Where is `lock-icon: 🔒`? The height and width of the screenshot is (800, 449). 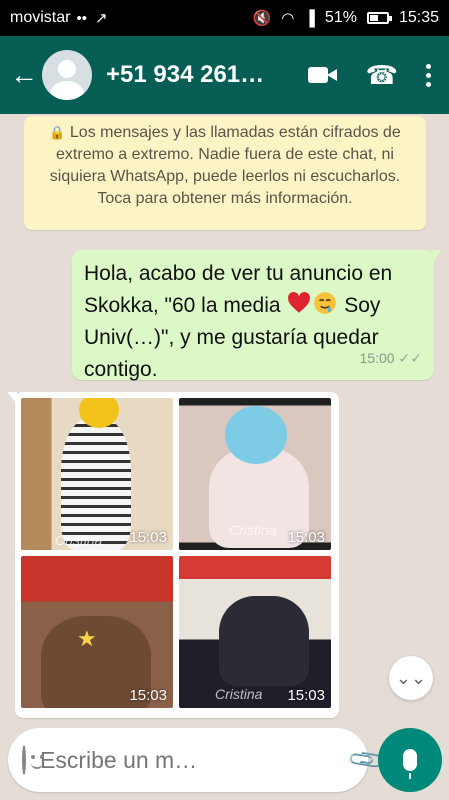
lock-icon: 🔒 is located at coordinates (57, 132).